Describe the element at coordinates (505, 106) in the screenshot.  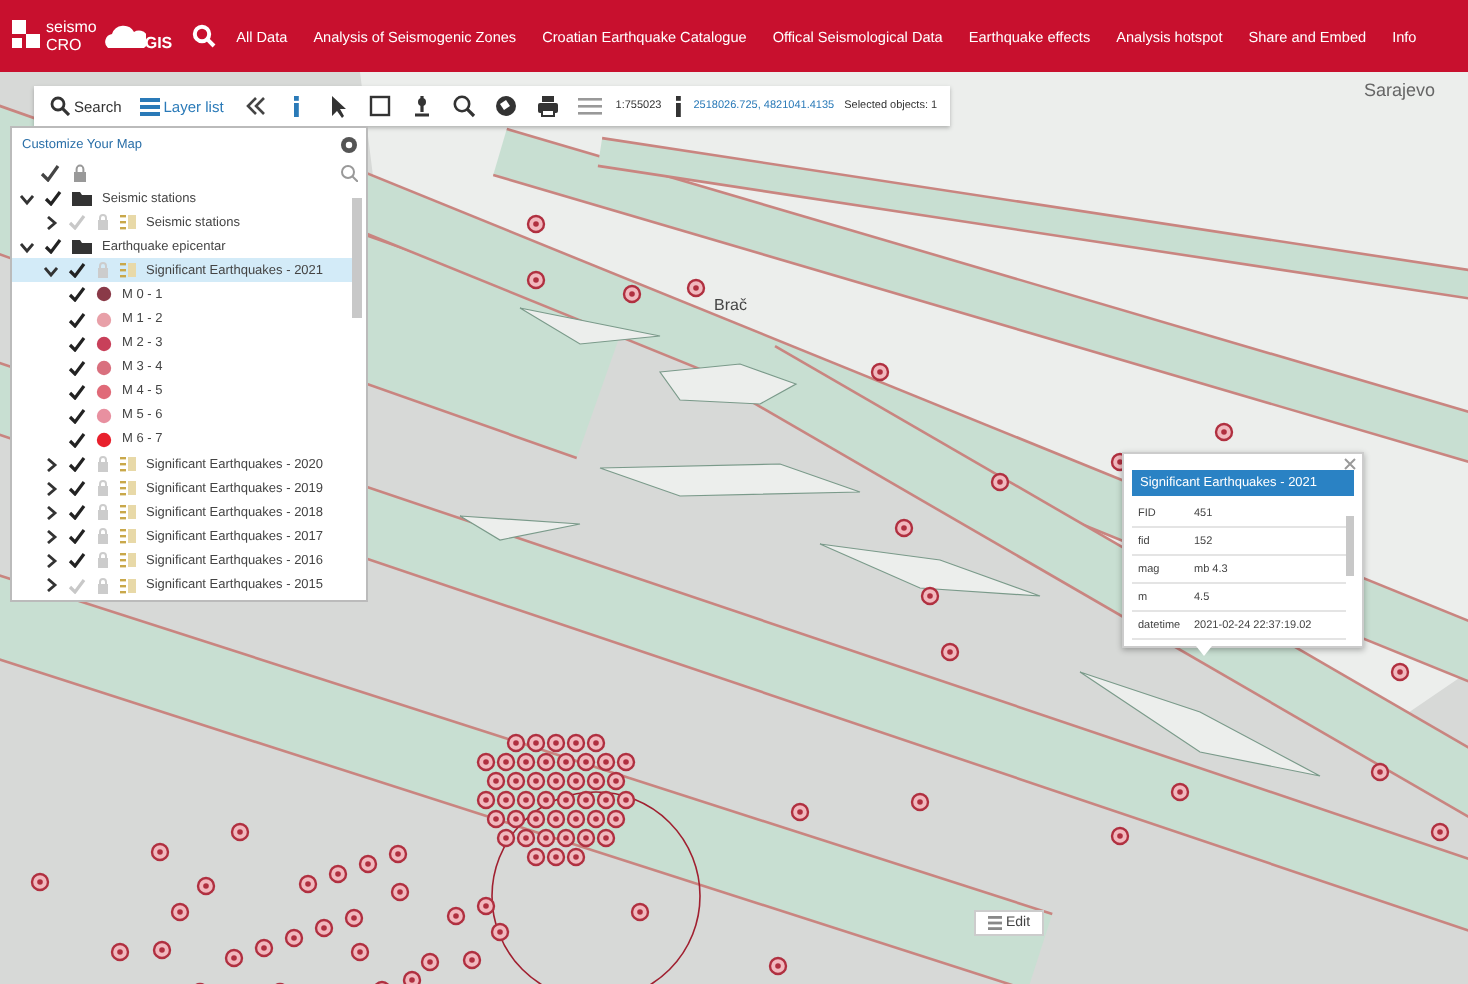
I see `globe-icon` at that location.